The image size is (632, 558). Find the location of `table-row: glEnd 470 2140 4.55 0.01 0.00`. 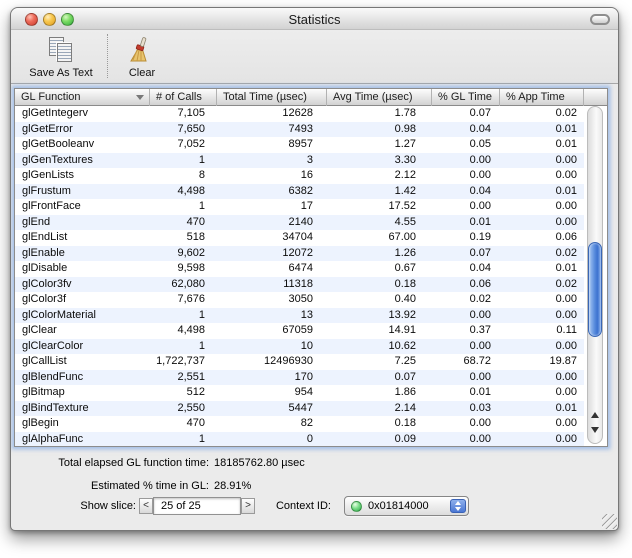

table-row: glEnd 470 2140 4.55 0.01 0.00 is located at coordinates (299, 222).